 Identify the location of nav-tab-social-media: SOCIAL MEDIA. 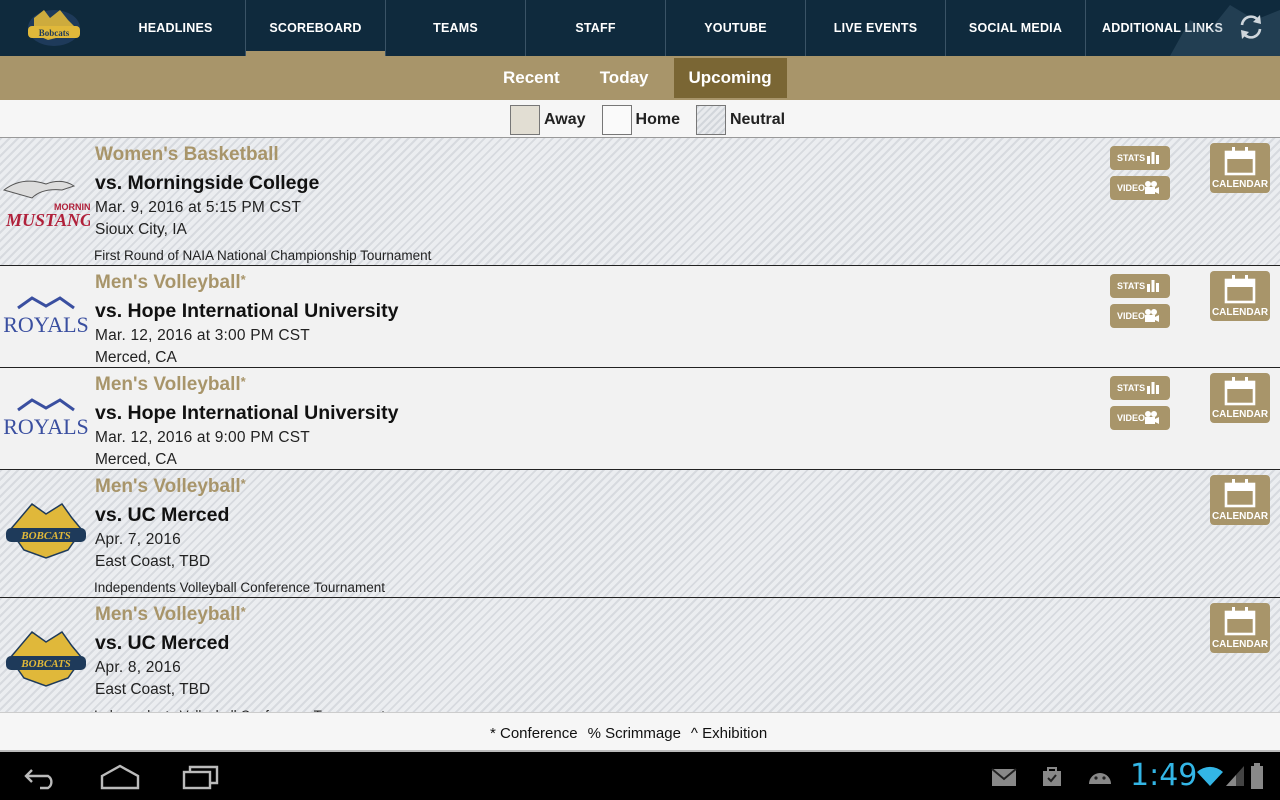
(1016, 28).